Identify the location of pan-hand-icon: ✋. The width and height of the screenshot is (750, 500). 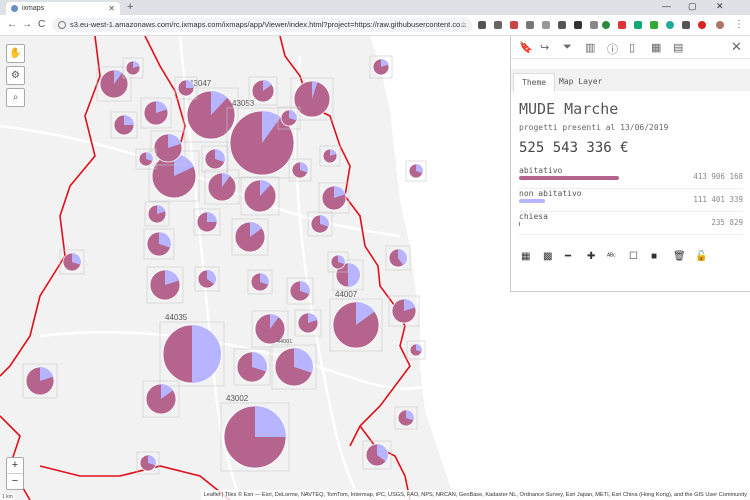
(15, 53).